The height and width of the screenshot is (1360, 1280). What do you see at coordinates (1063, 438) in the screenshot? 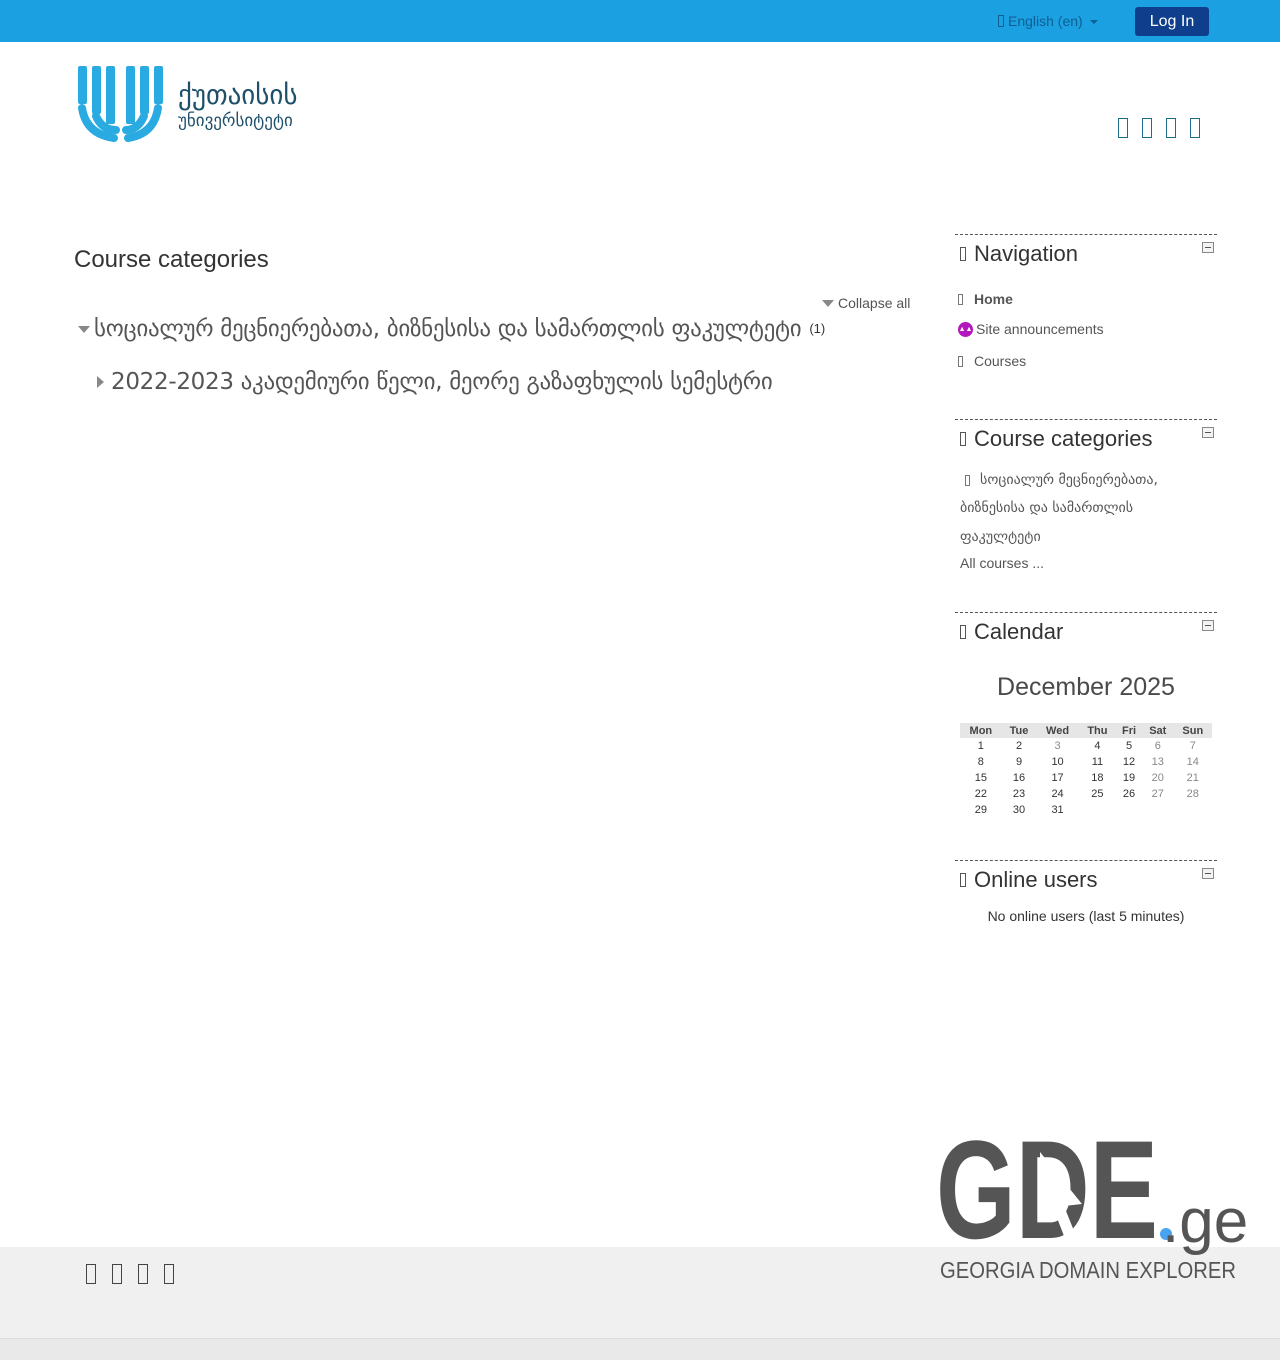
I see `block-title: Course categories` at bounding box center [1063, 438].